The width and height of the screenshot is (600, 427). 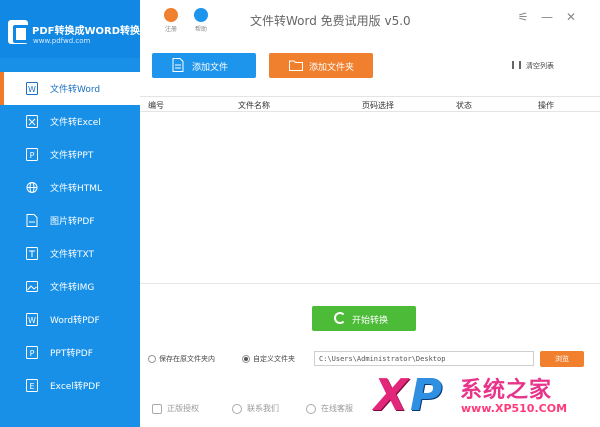 What do you see at coordinates (32, 220) in the screenshot?
I see `image-file-icon` at bounding box center [32, 220].